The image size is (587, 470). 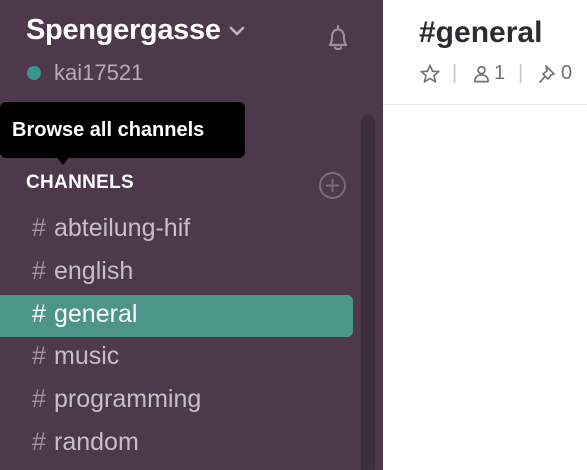 What do you see at coordinates (237, 31) in the screenshot?
I see `chevron-down-icon` at bounding box center [237, 31].